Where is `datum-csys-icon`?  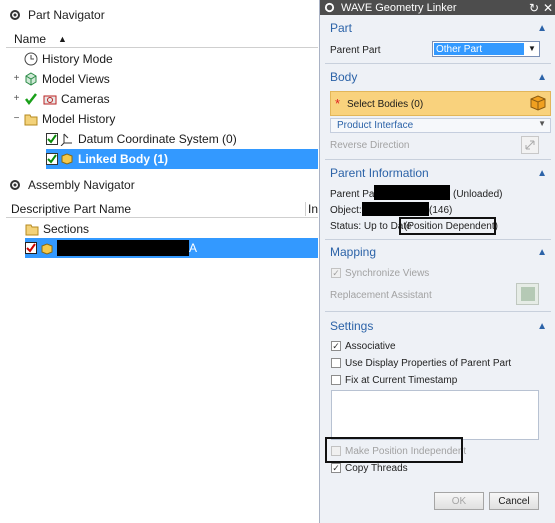
datum-csys-icon is located at coordinates (67, 139).